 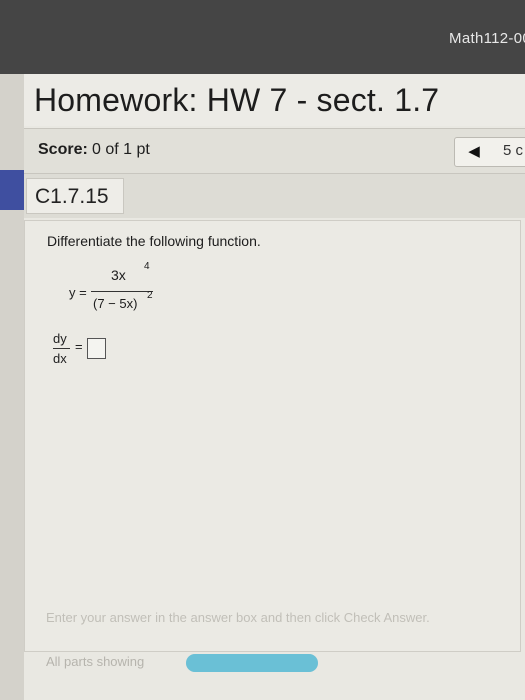 I want to click on fraction-bar, so click(x=122, y=291).